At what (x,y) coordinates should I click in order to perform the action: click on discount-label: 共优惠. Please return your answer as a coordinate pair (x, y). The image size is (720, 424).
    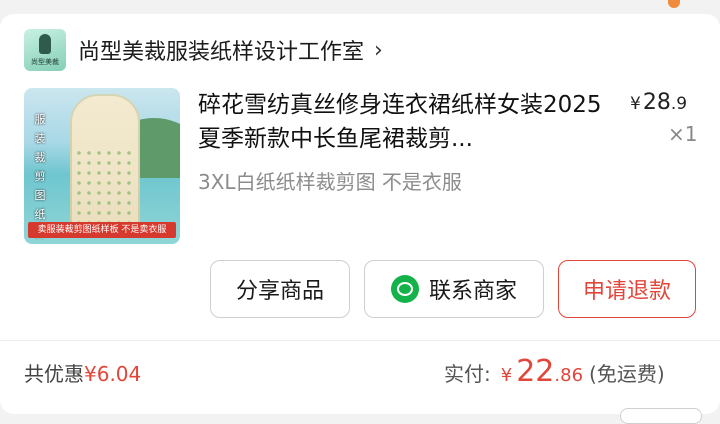
    Looking at the image, I should click on (54, 374).